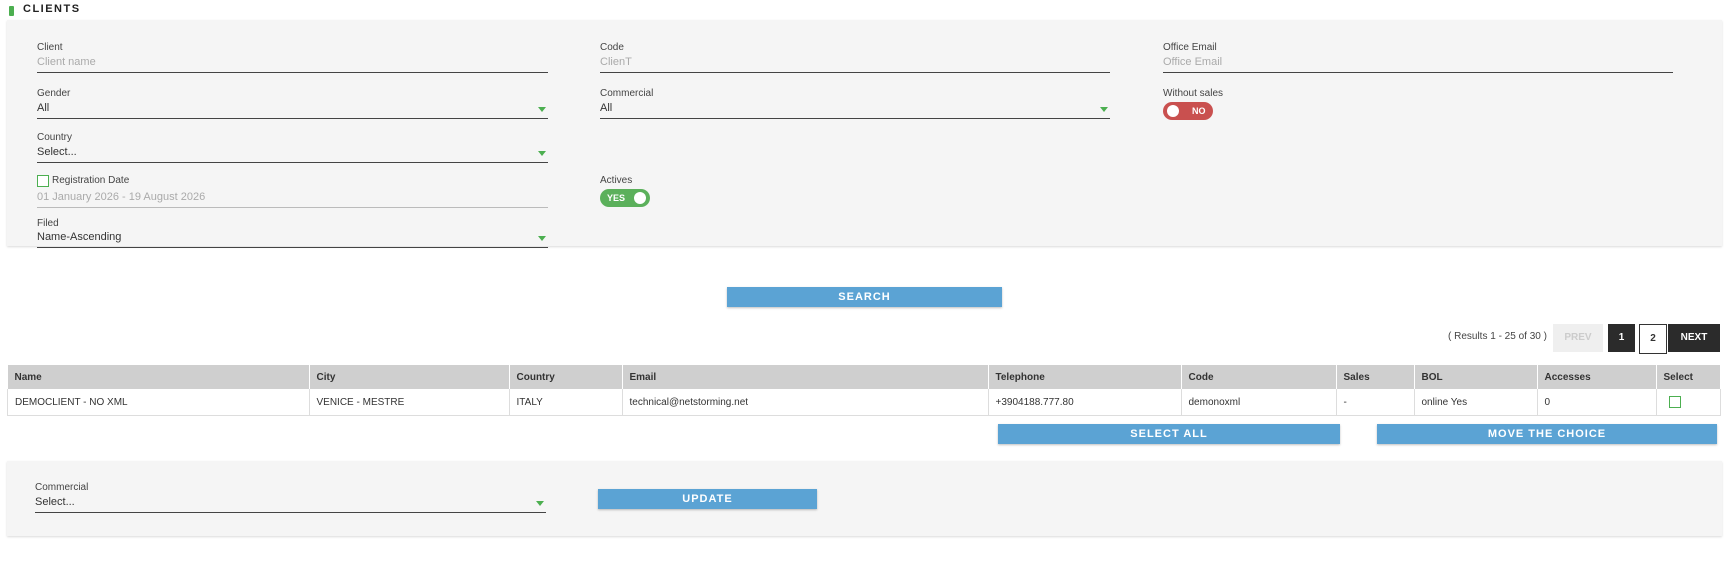 This screenshot has height=561, width=1729. Describe the element at coordinates (43, 181) in the screenshot. I see `registration-date-checkbox` at that location.